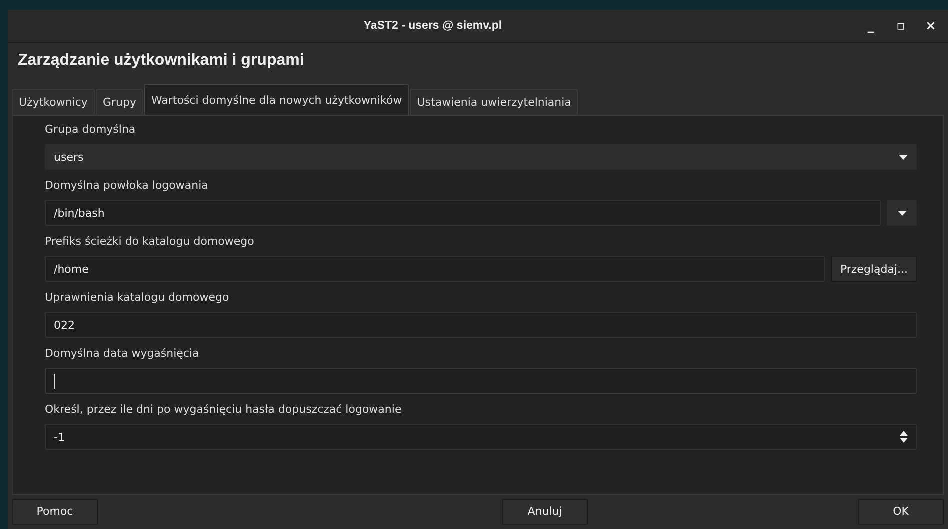 This screenshot has height=529, width=948. What do you see at coordinates (931, 26) in the screenshot?
I see `close-button: ×` at bounding box center [931, 26].